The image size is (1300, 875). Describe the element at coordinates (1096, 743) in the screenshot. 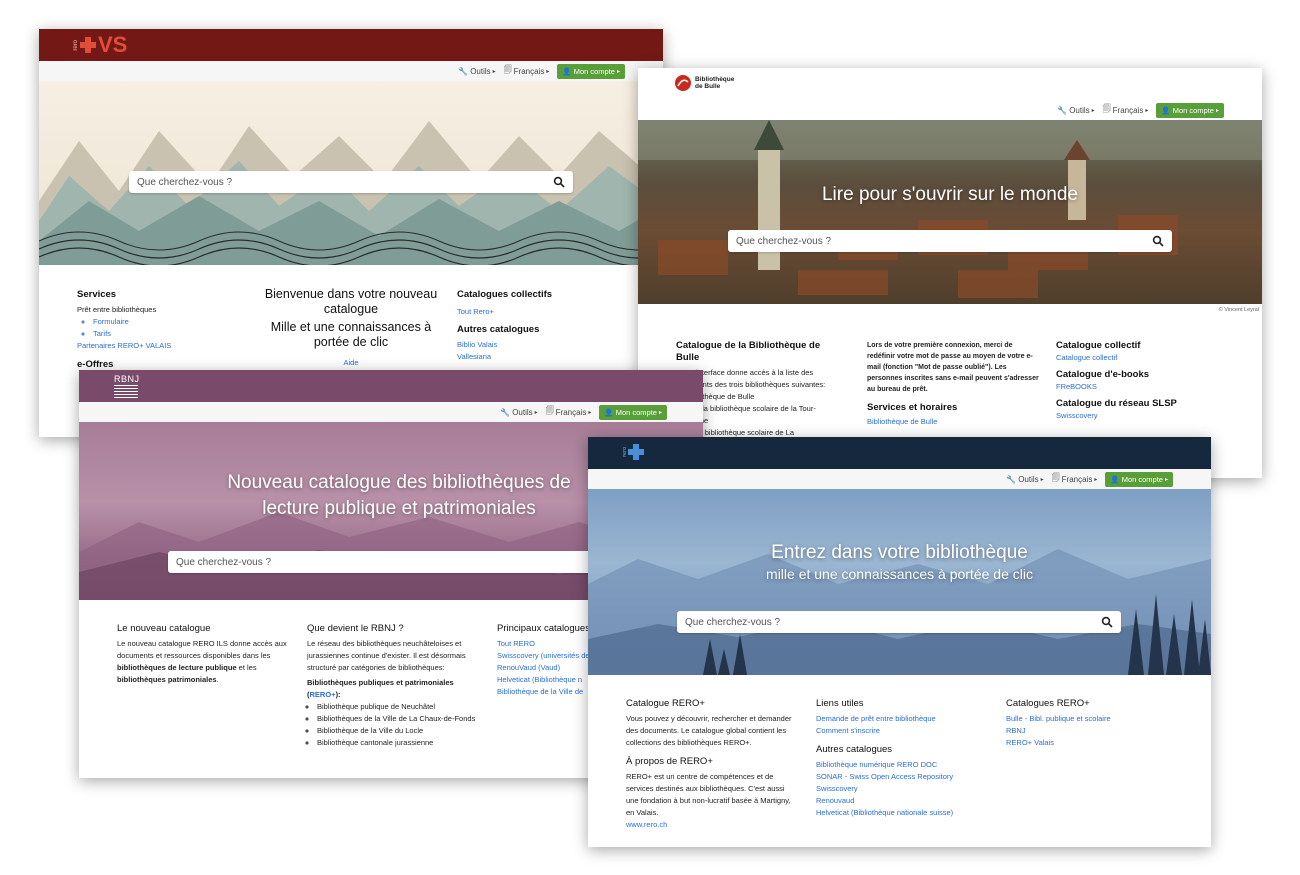

I see `link-rero-valais: RERO+ Valais` at that location.